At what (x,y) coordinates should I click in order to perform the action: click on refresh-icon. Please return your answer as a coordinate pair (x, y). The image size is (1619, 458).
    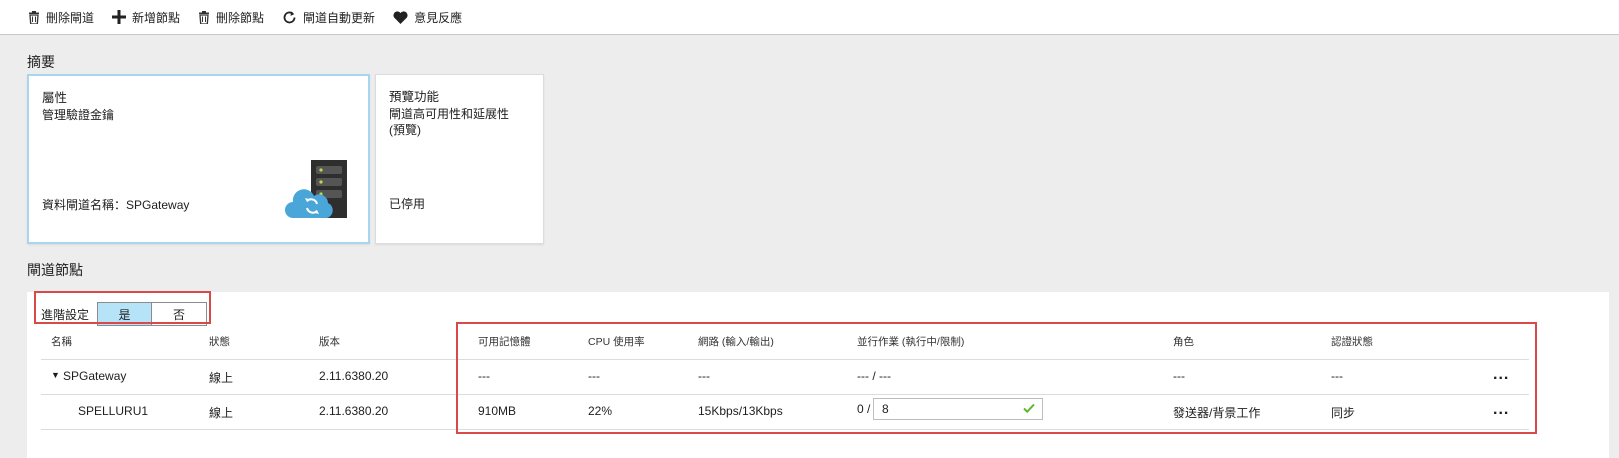
    Looking at the image, I should click on (289, 17).